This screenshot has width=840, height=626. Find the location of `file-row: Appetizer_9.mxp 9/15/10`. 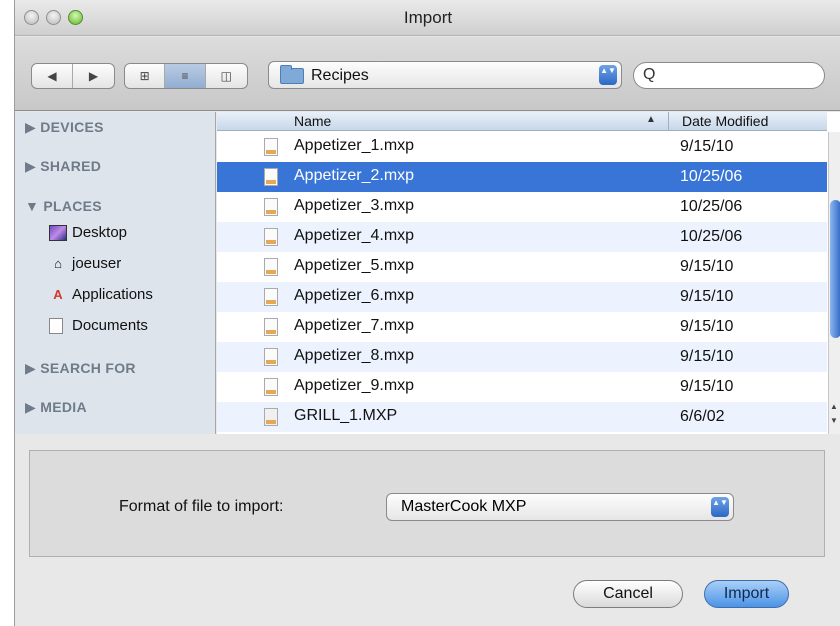

file-row: Appetizer_9.mxp 9/15/10 is located at coordinates (522, 387).